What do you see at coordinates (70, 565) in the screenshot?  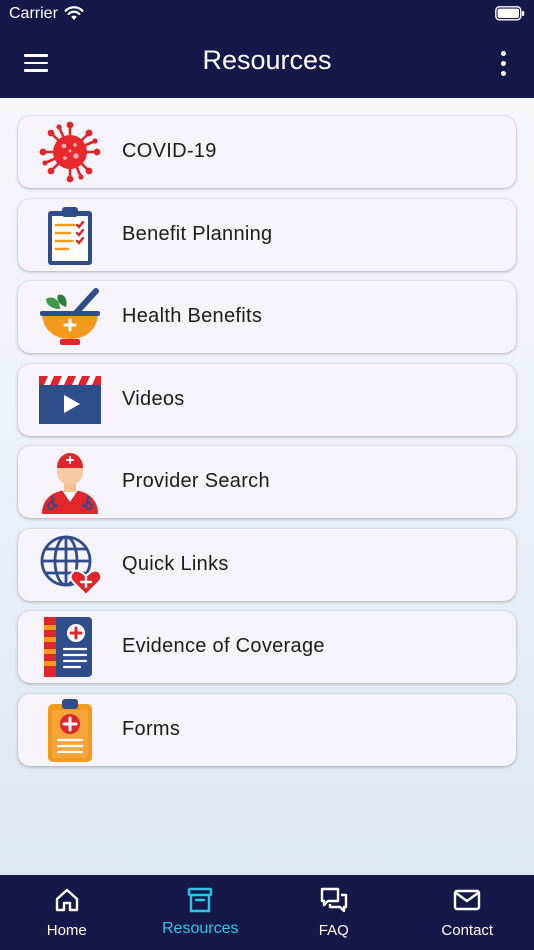 I see `globe-heart-icon` at bounding box center [70, 565].